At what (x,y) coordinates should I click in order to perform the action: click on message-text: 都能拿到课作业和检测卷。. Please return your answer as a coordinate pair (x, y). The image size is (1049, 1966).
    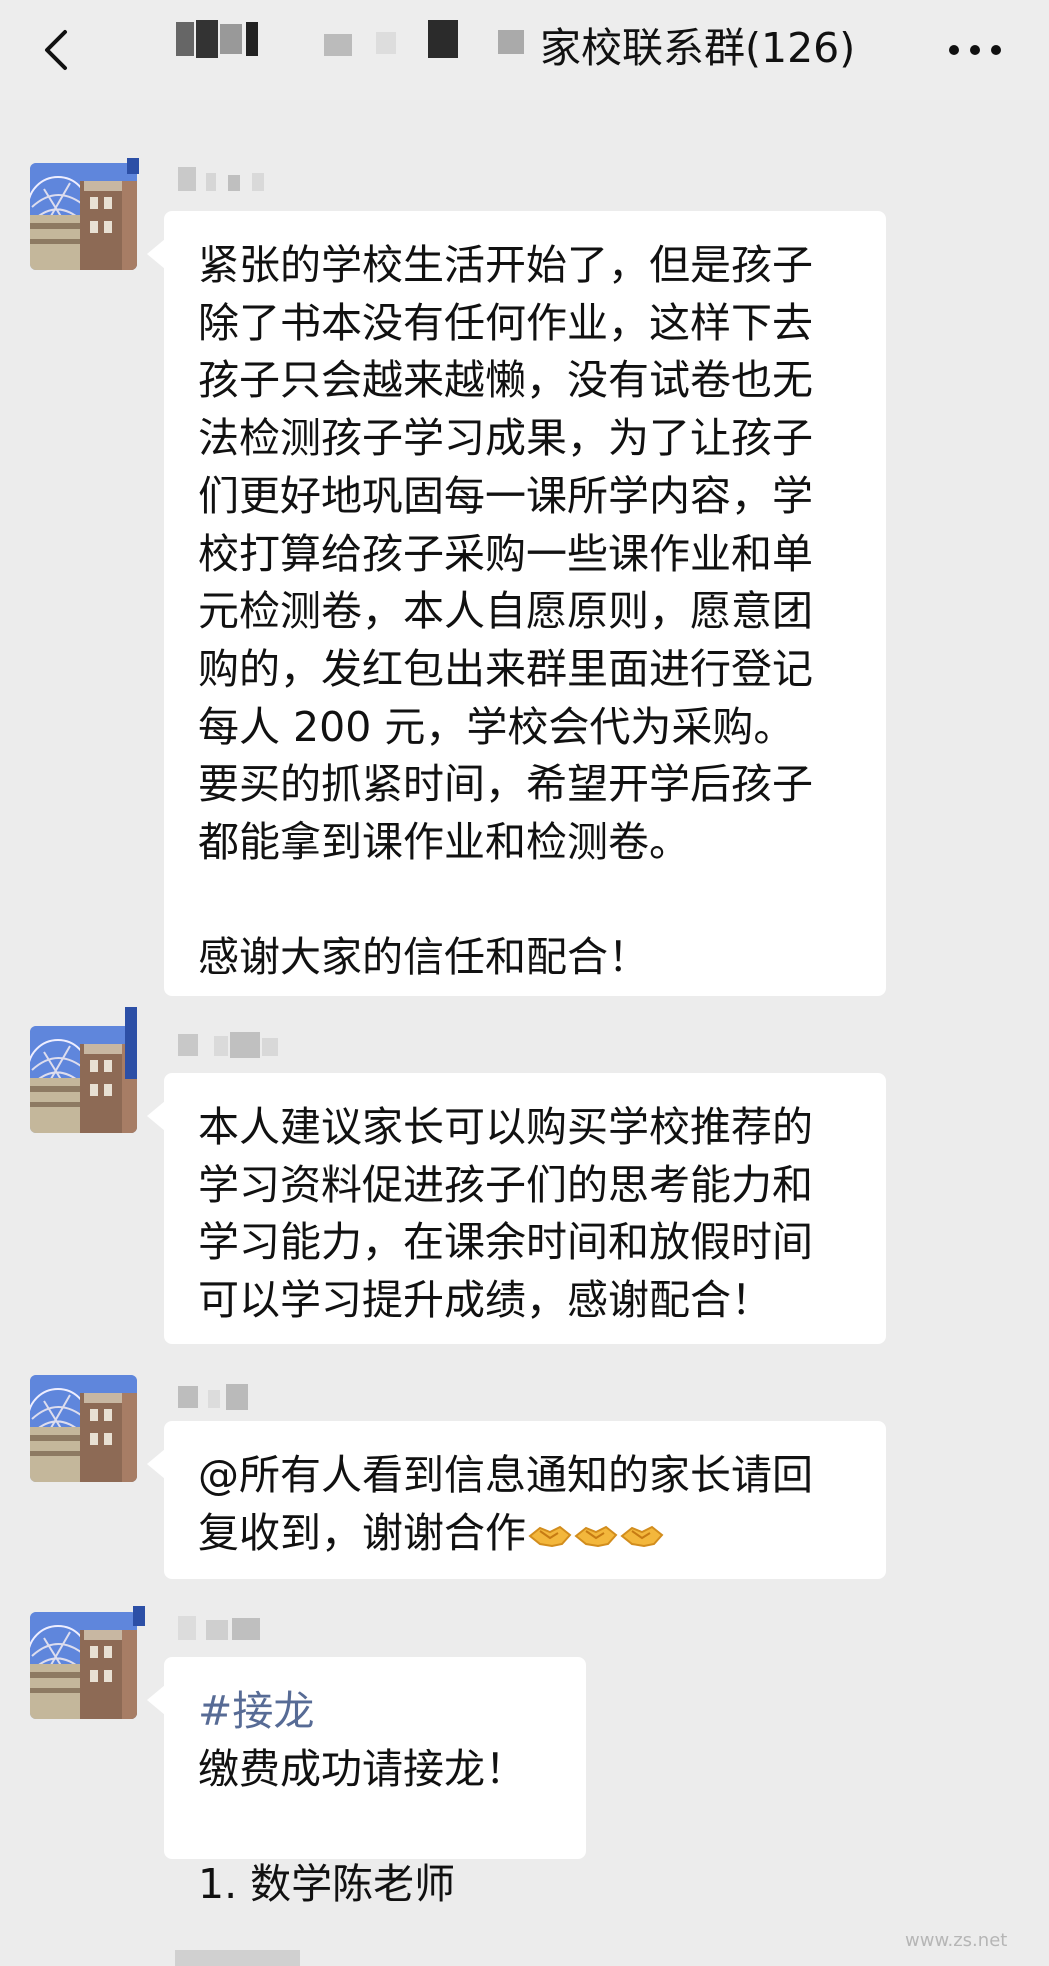
    Looking at the image, I should click on (444, 842).